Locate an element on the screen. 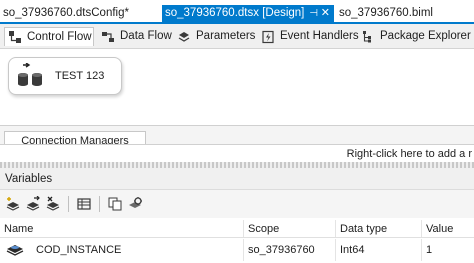 The height and width of the screenshot is (263, 474). package-explorer-icon is located at coordinates (368, 37).